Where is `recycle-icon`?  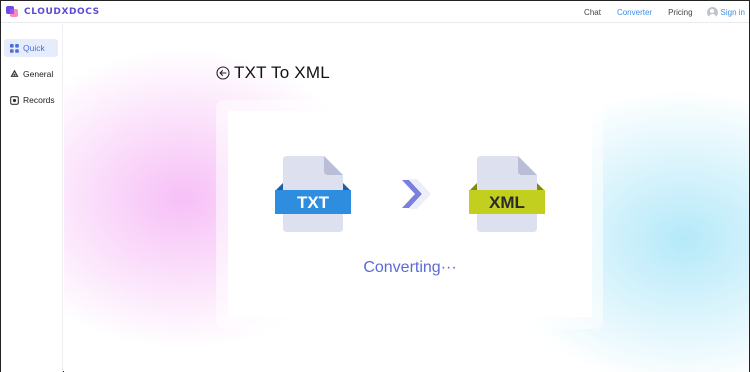 recycle-icon is located at coordinates (14, 74).